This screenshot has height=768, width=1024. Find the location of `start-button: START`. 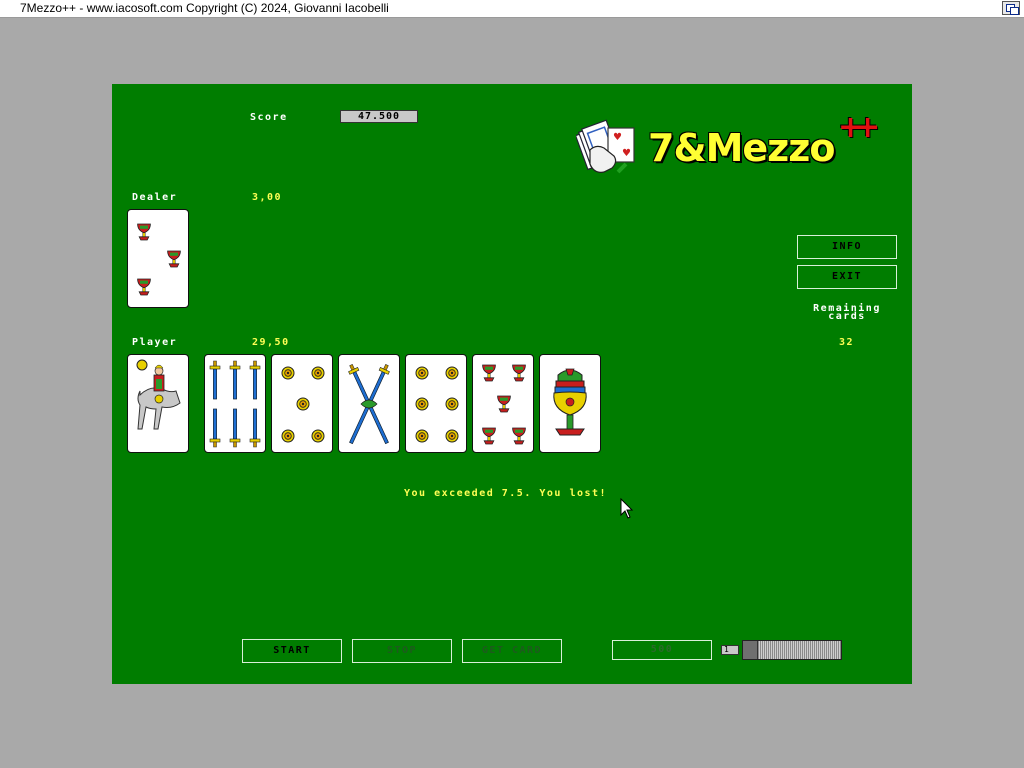

start-button: START is located at coordinates (292, 651).